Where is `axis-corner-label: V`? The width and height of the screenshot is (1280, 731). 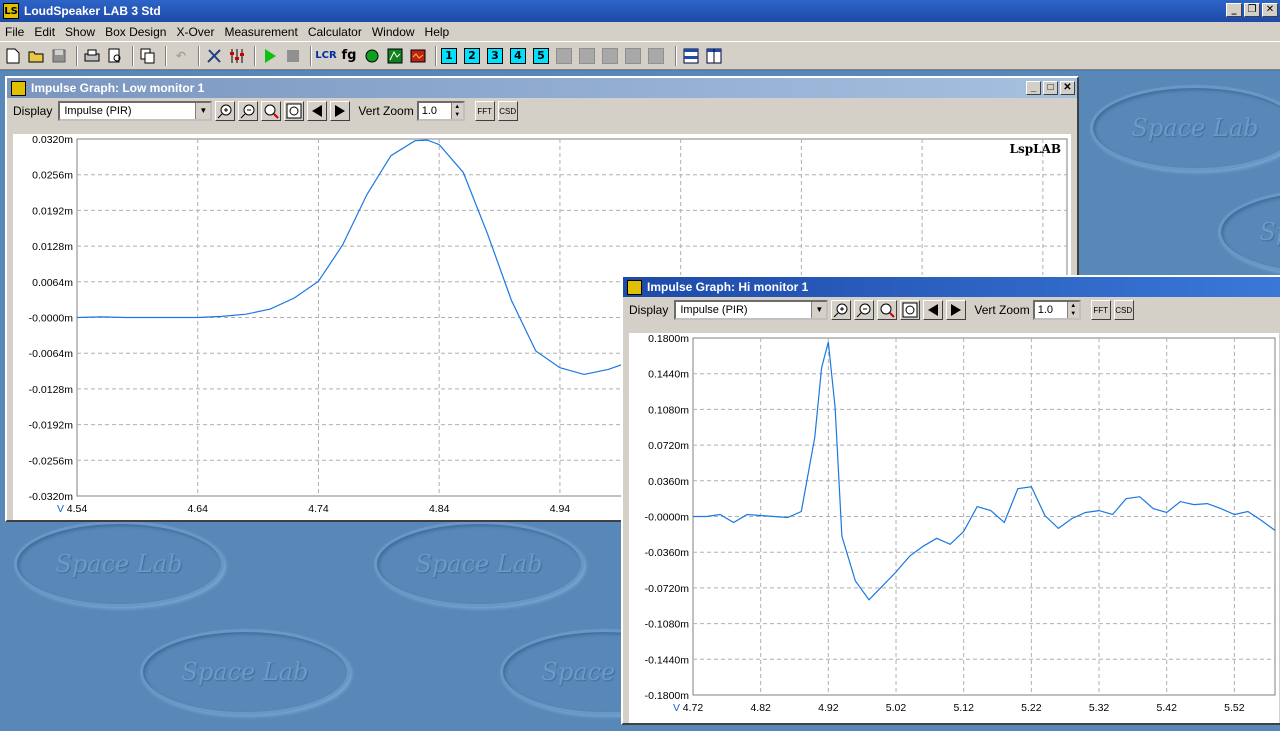
axis-corner-label: V is located at coordinates (676, 708).